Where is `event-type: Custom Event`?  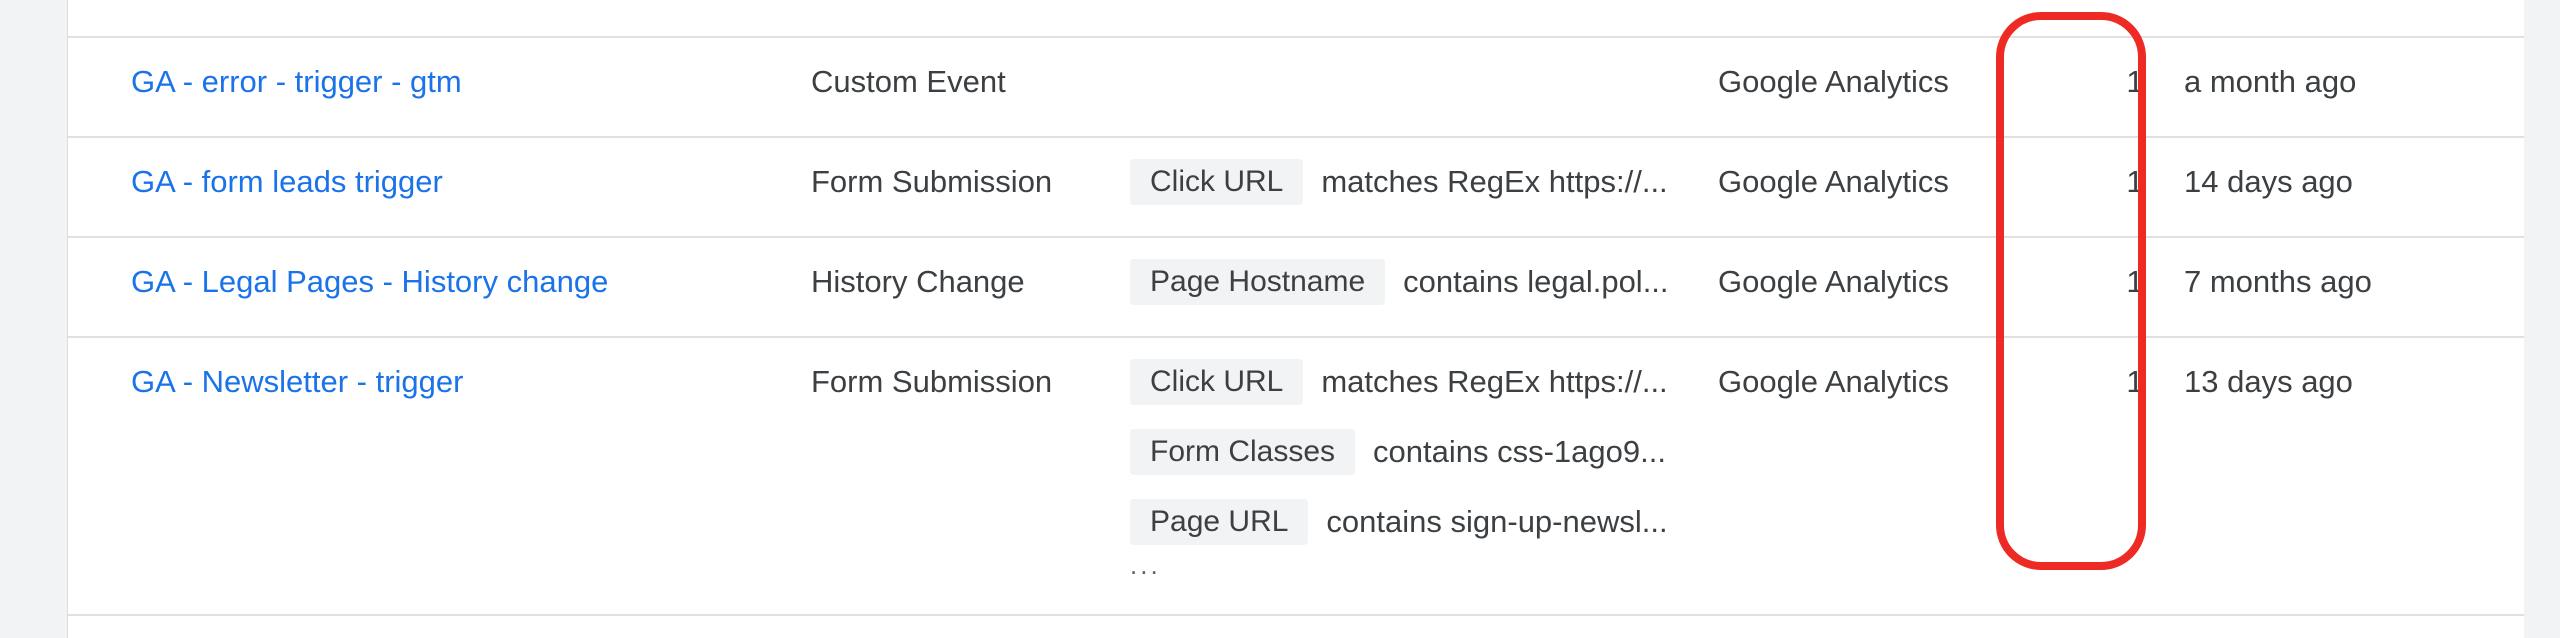
event-type: Custom Event is located at coordinates (908, 81).